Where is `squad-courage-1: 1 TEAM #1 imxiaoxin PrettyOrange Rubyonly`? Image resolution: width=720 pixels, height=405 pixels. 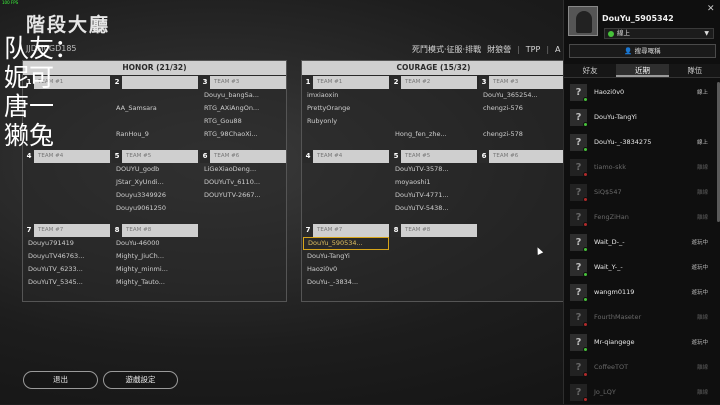 squad-courage-1: 1 TEAM #1 imxiaoxin PrettyOrange Rubyonly is located at coordinates (346, 108).